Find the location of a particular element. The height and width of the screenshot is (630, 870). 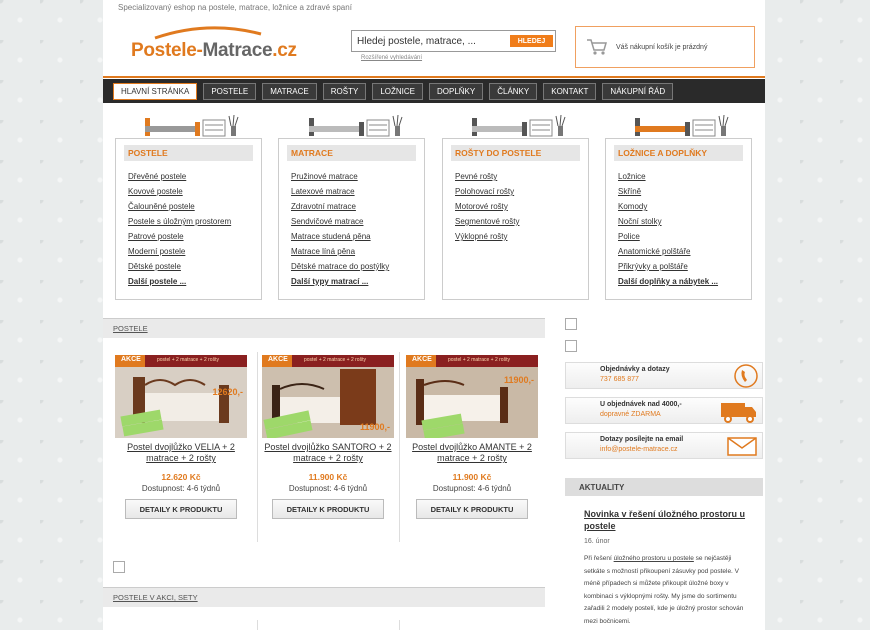

cart-box: Váš nákupní košík je prázdný is located at coordinates (665, 47).